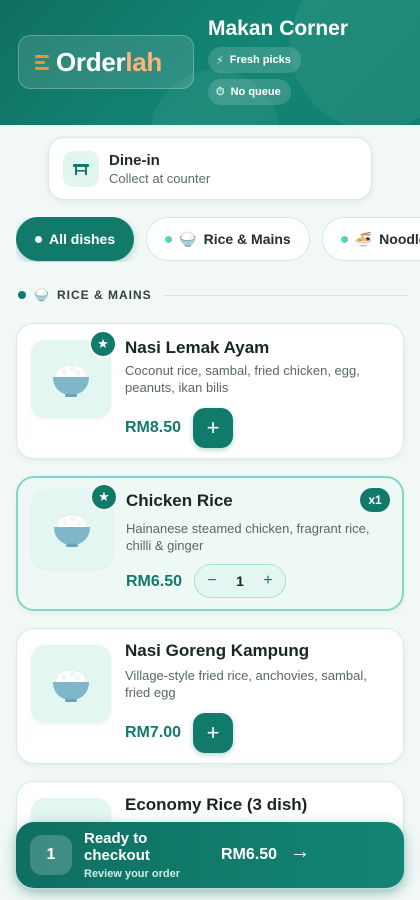 The image size is (420, 900). What do you see at coordinates (179, 500) in the screenshot?
I see `dish-name: Chicken Rice` at bounding box center [179, 500].